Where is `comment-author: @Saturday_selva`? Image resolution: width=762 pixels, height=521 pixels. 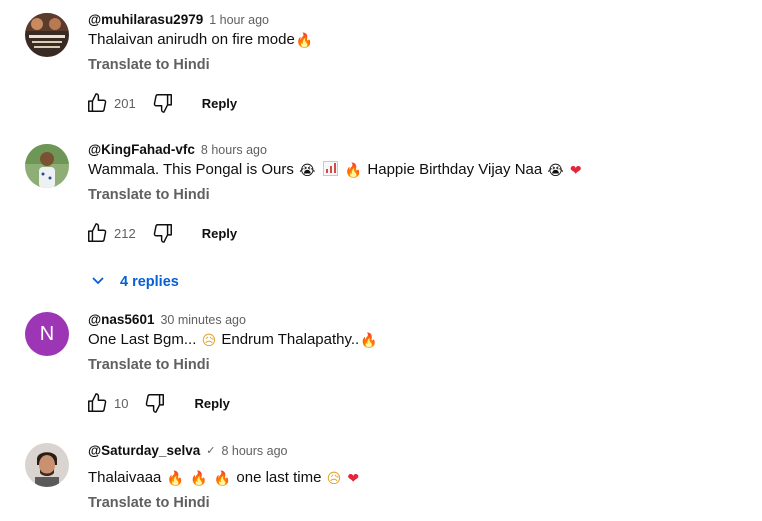 comment-author: @Saturday_selva is located at coordinates (144, 450).